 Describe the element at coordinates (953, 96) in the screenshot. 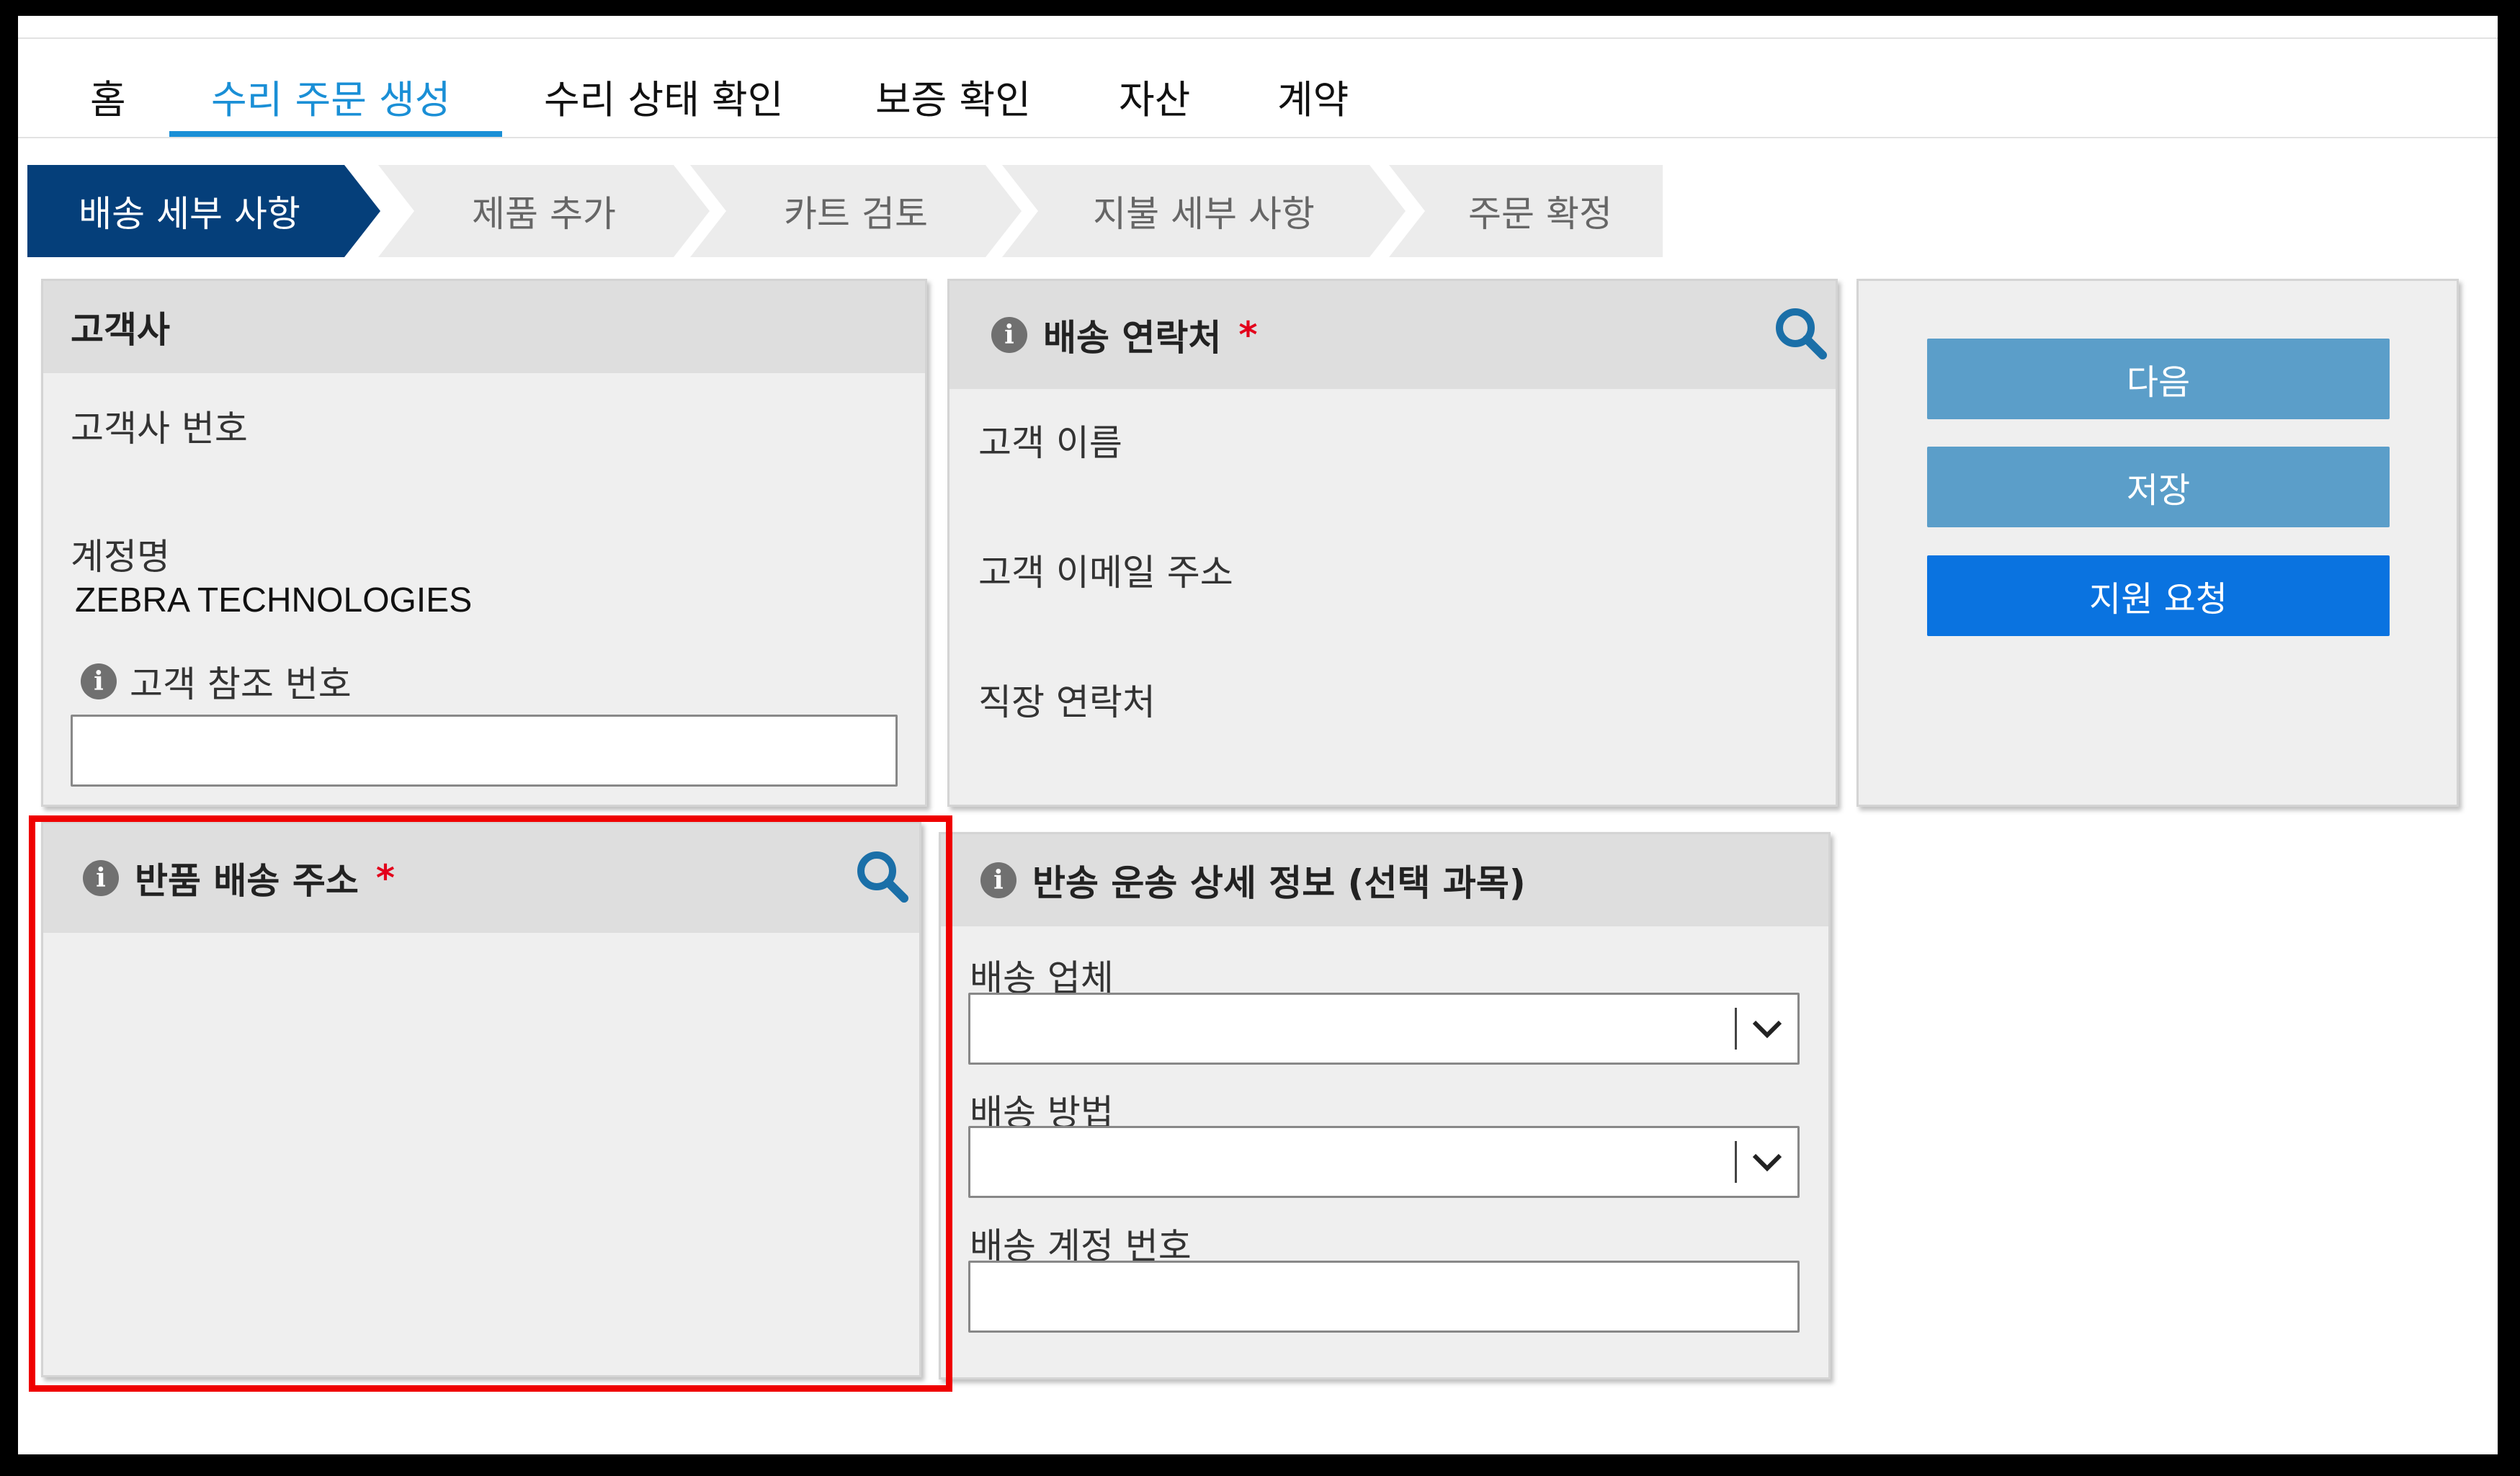

I see `nav-warranty-check: 보증 확인` at that location.